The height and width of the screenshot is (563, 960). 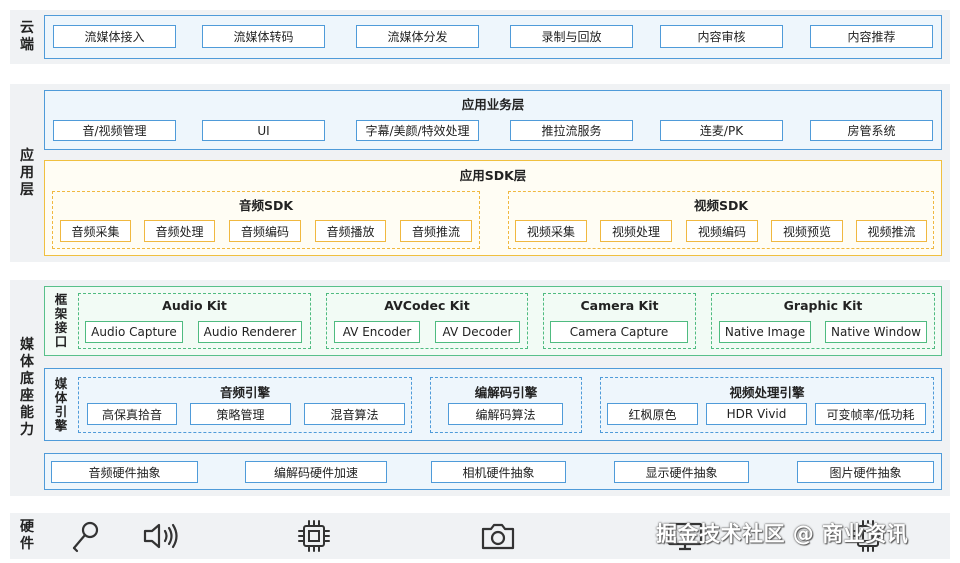 What do you see at coordinates (721, 36) in the screenshot?
I see `cloud-item-5: 内容审核` at bounding box center [721, 36].